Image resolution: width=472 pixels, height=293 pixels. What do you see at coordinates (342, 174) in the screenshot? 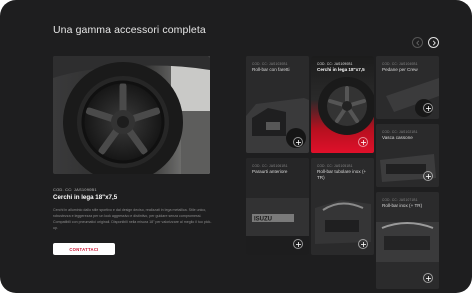
I see `tile-title: Roll-bar tubolare inox (+ TR)` at bounding box center [342, 174].